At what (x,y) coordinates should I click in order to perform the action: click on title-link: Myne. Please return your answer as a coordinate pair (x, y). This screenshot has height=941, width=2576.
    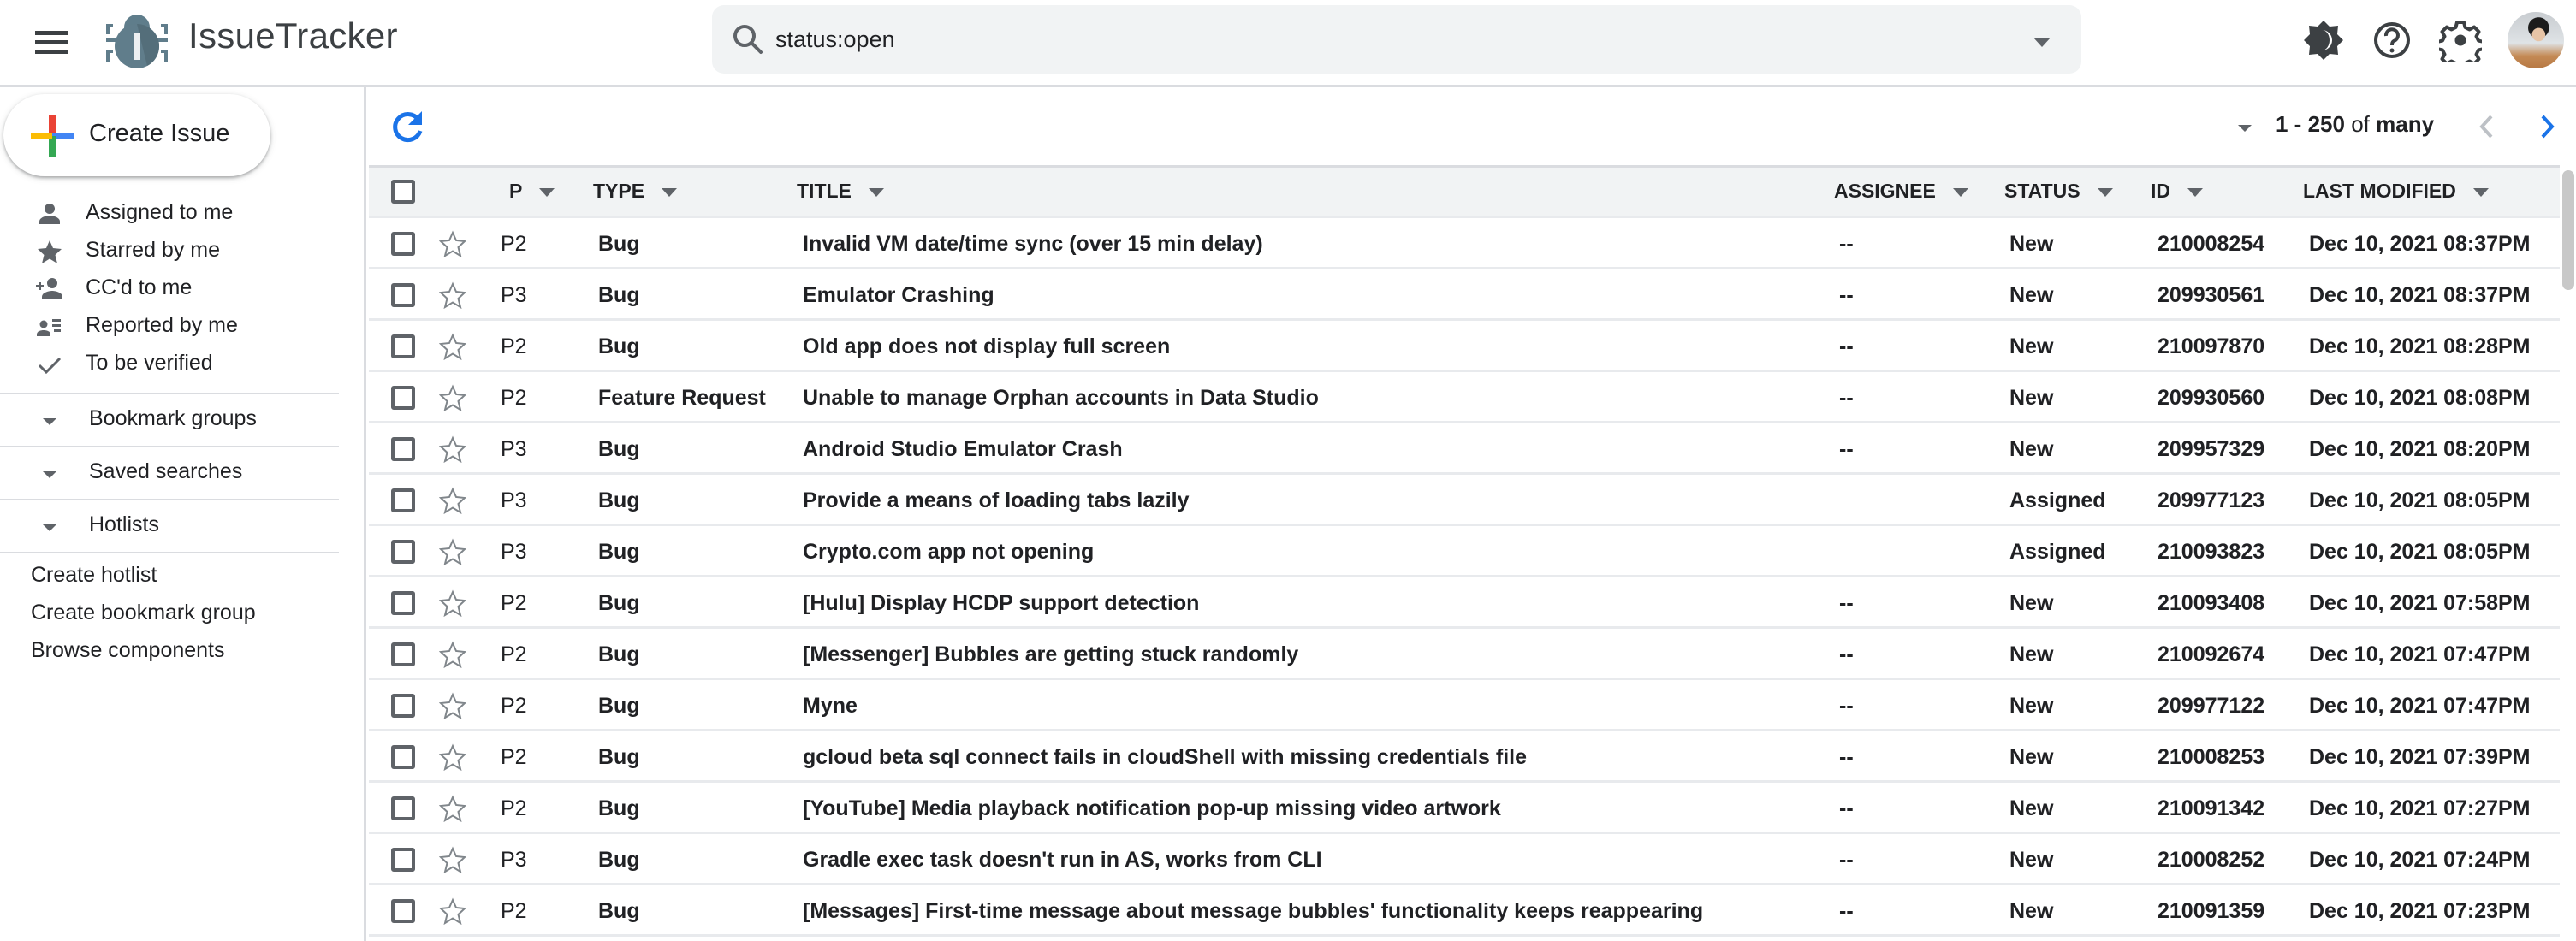
    Looking at the image, I should click on (830, 706).